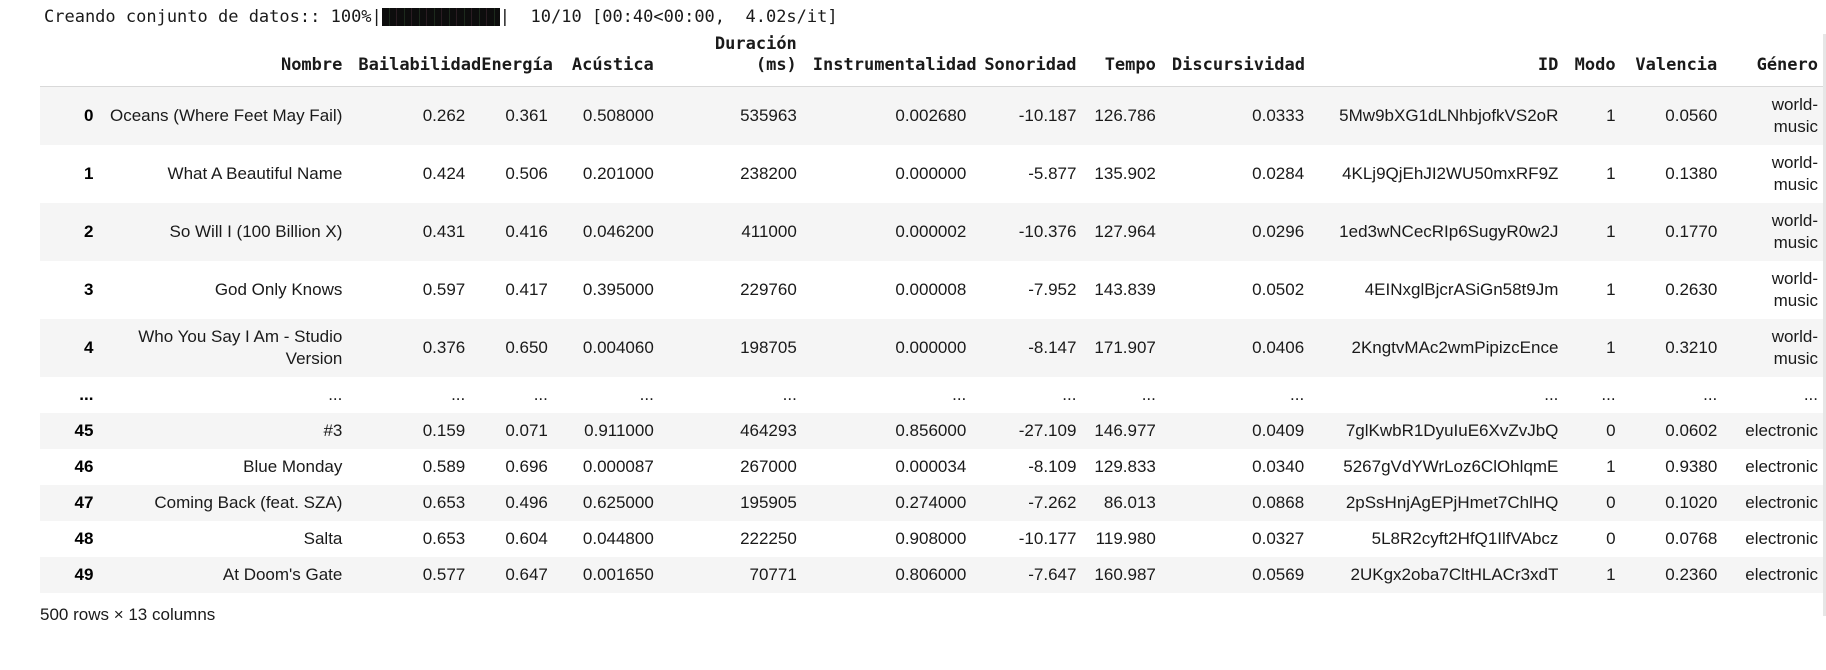  Describe the element at coordinates (84, 502) in the screenshot. I see `row-index: 47` at that location.